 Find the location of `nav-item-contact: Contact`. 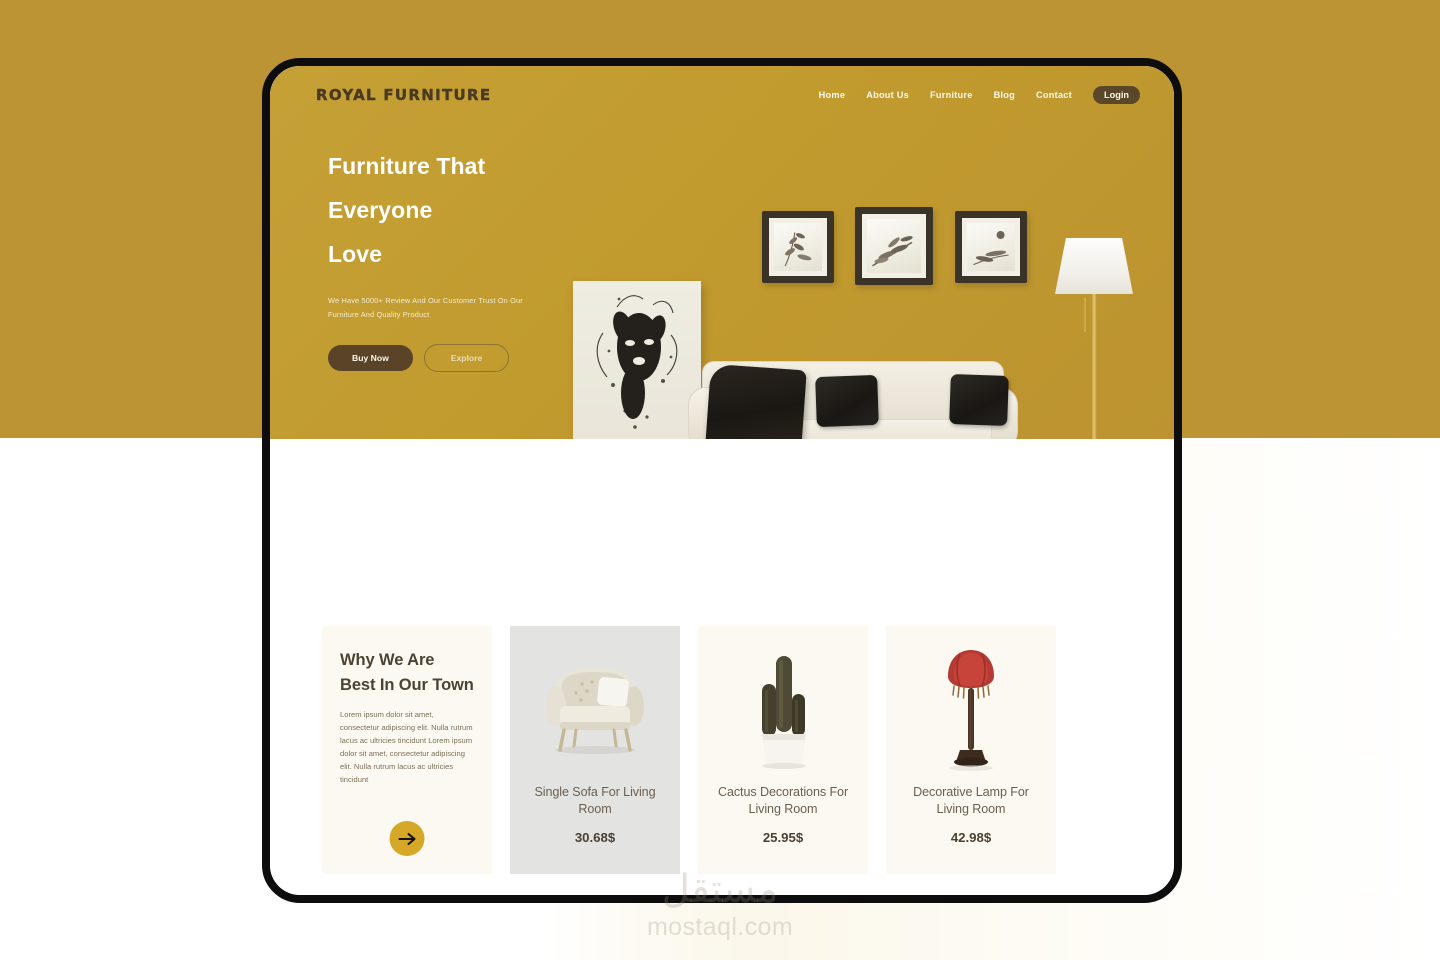

nav-item-contact: Contact is located at coordinates (1054, 95).